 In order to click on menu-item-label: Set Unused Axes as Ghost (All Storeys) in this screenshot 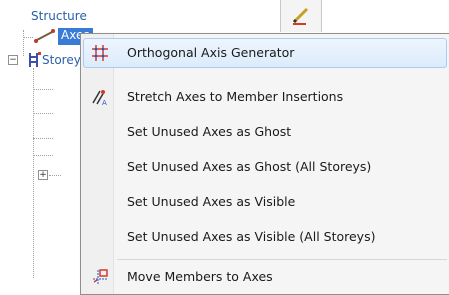, I will do `click(249, 166)`.